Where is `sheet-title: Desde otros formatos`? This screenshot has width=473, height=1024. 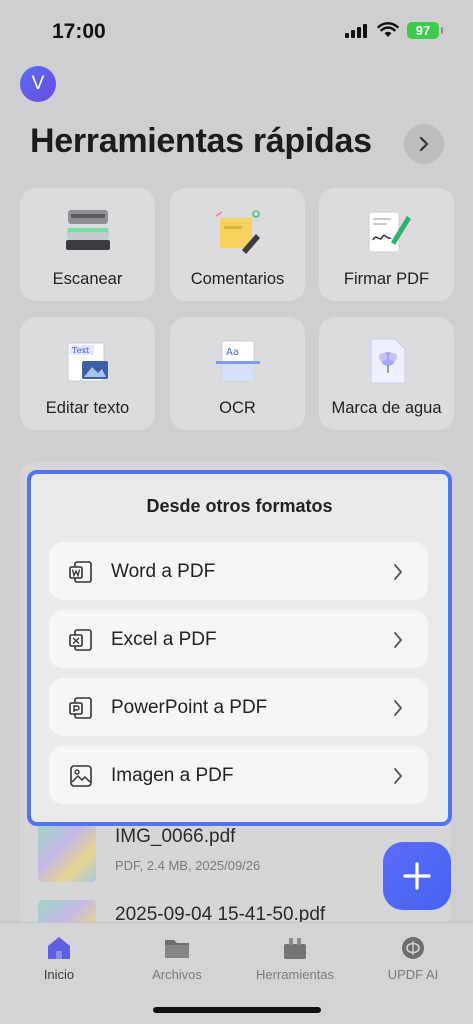 sheet-title: Desde otros formatos is located at coordinates (239, 506).